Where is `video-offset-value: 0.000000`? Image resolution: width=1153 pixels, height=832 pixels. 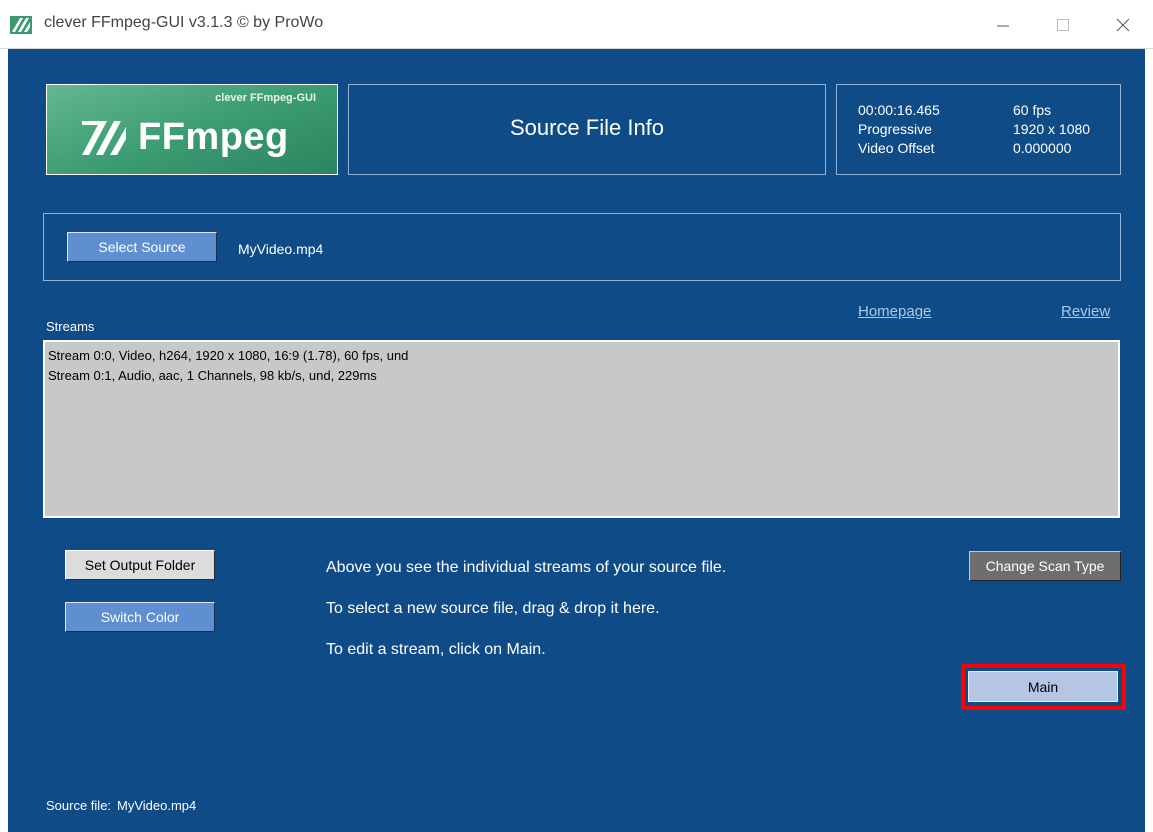 video-offset-value: 0.000000 is located at coordinates (1042, 148).